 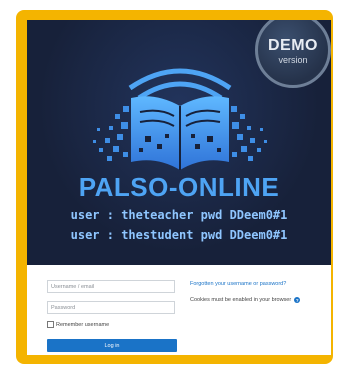 I want to click on help-icon: ?, so click(x=297, y=300).